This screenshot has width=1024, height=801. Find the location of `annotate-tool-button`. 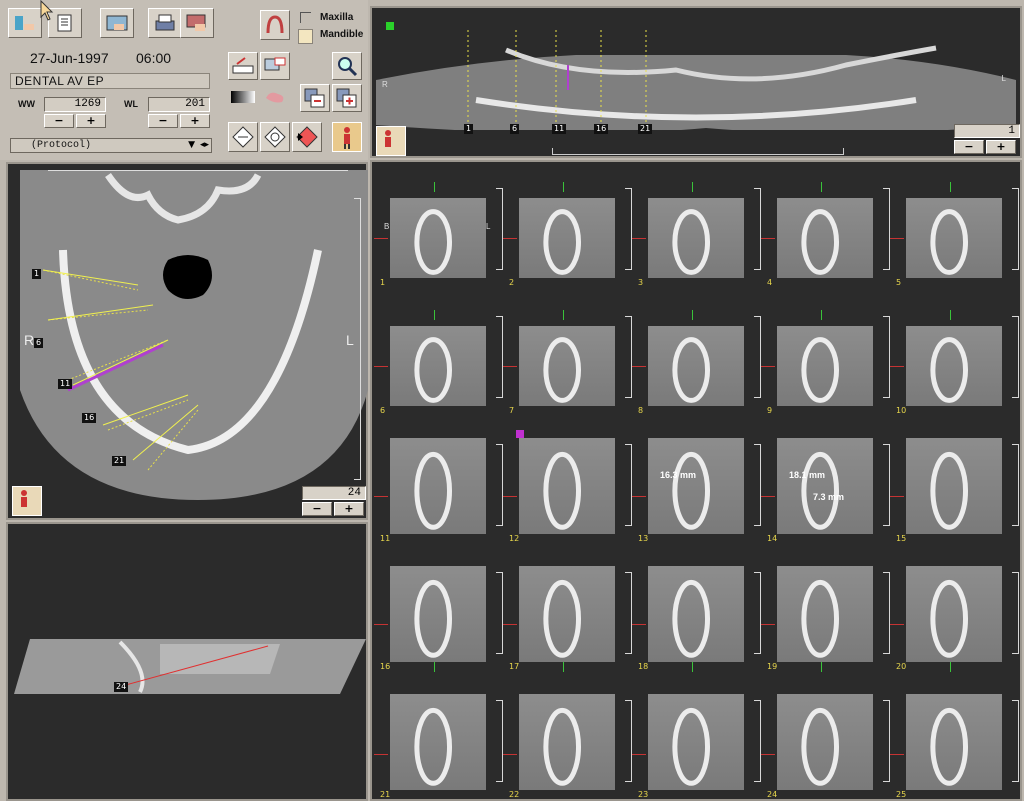

annotate-tool-button is located at coordinates (275, 66).